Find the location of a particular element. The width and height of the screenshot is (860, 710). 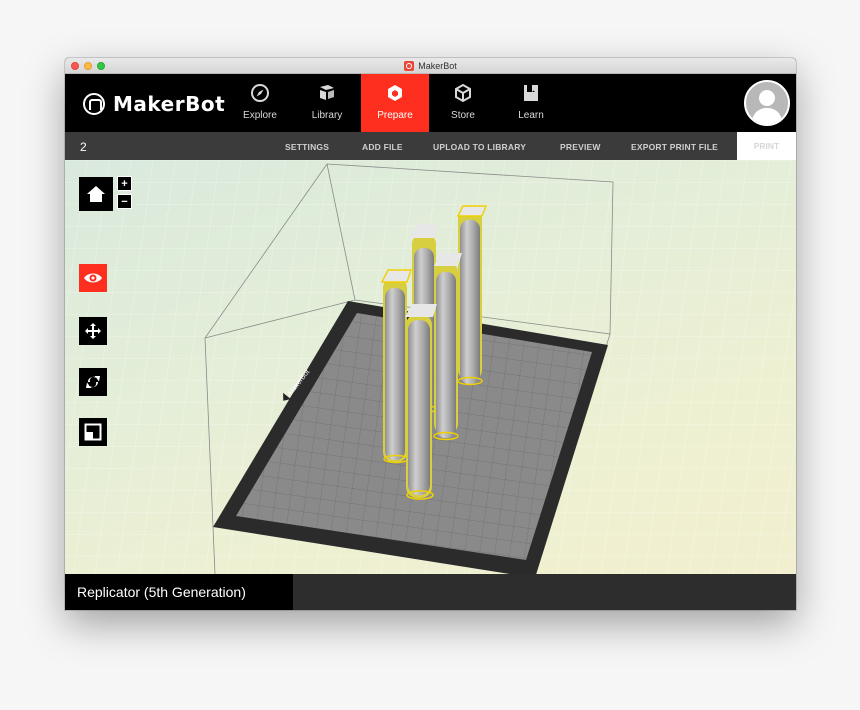

upload-to-library-button: UPLOAD TO LIBRARY is located at coordinates (479, 147).